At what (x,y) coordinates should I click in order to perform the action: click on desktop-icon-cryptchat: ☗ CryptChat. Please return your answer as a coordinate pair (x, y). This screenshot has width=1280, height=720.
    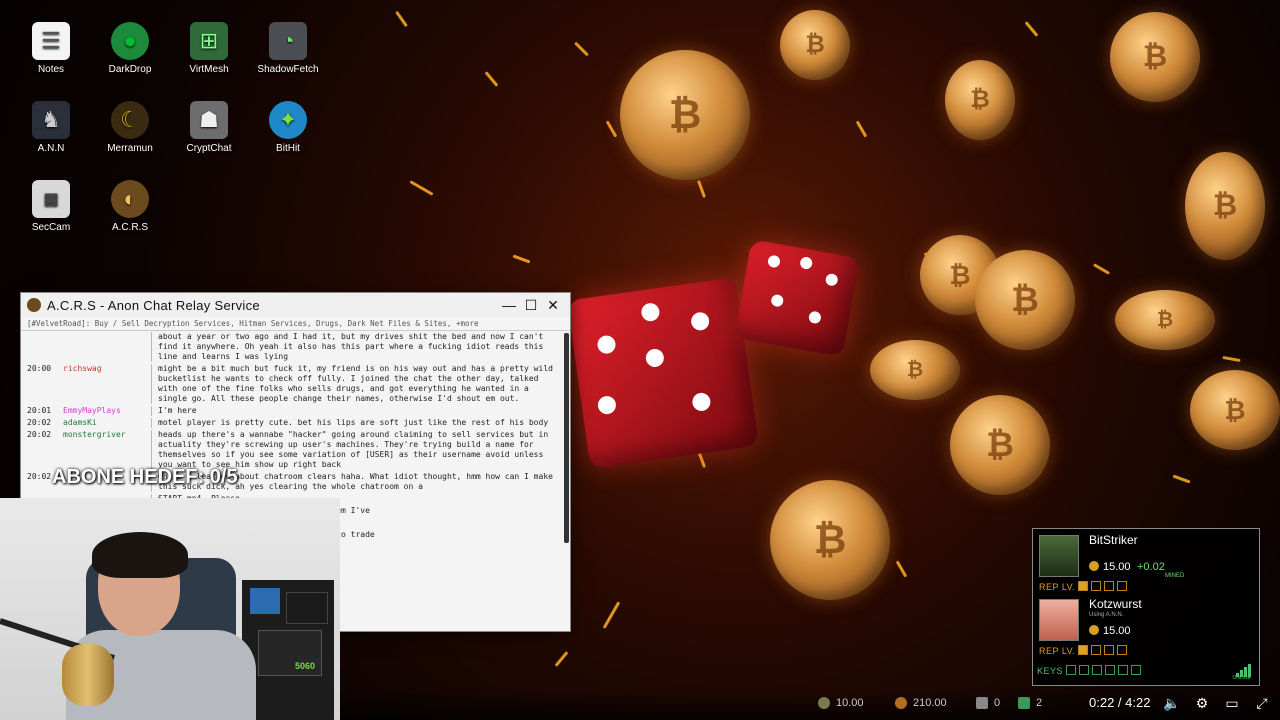
    Looking at the image, I should click on (209, 127).